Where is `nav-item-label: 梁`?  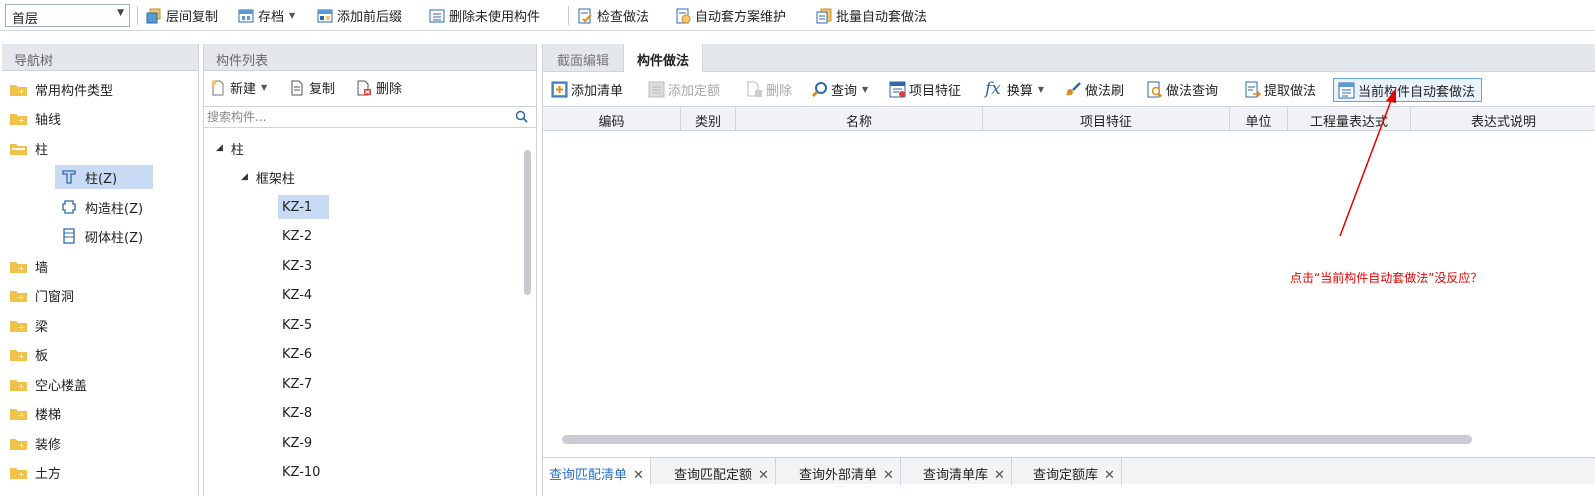 nav-item-label: 梁 is located at coordinates (42, 327).